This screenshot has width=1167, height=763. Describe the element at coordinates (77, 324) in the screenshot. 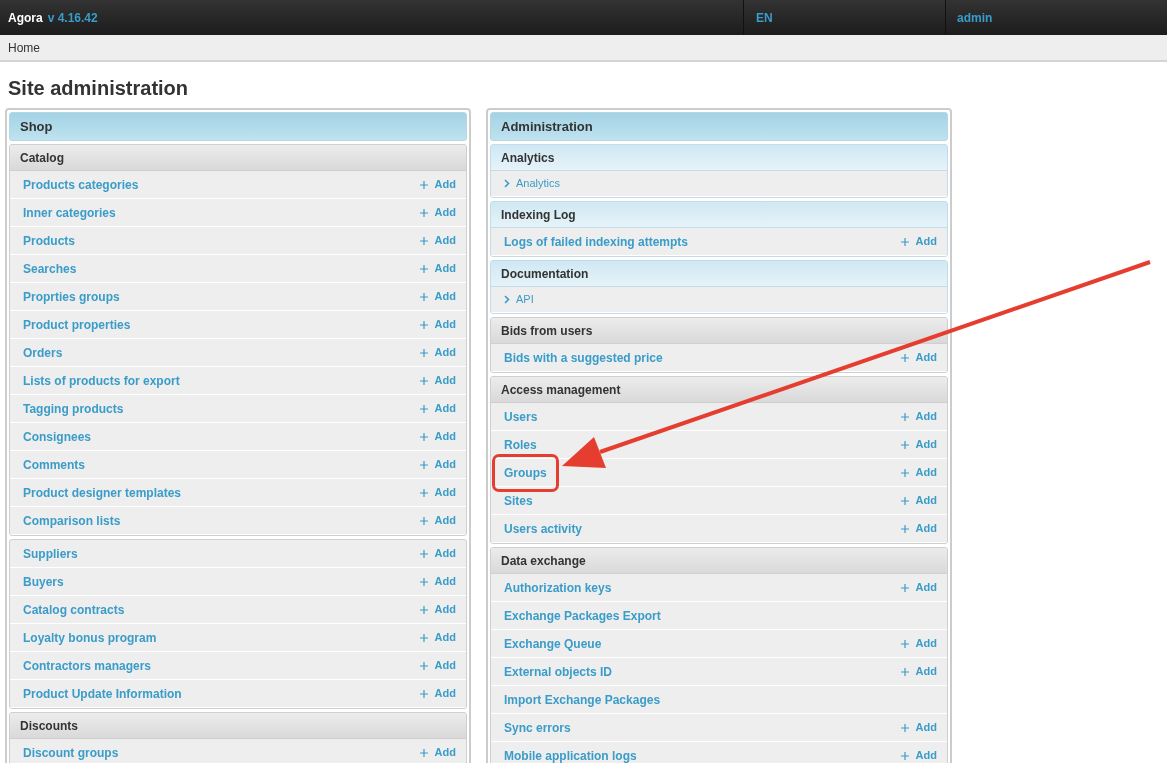

I see `section-link: Product properties` at that location.